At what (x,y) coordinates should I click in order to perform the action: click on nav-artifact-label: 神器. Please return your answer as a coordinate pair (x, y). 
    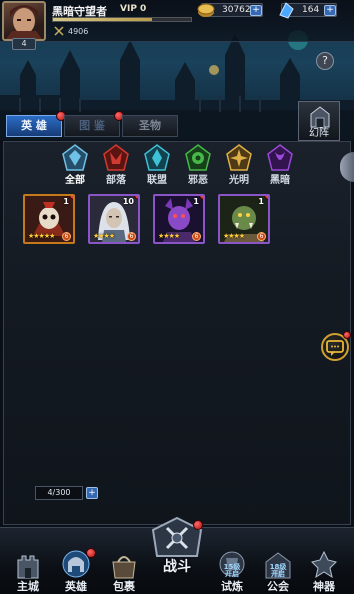
    Looking at the image, I should click on (324, 586).